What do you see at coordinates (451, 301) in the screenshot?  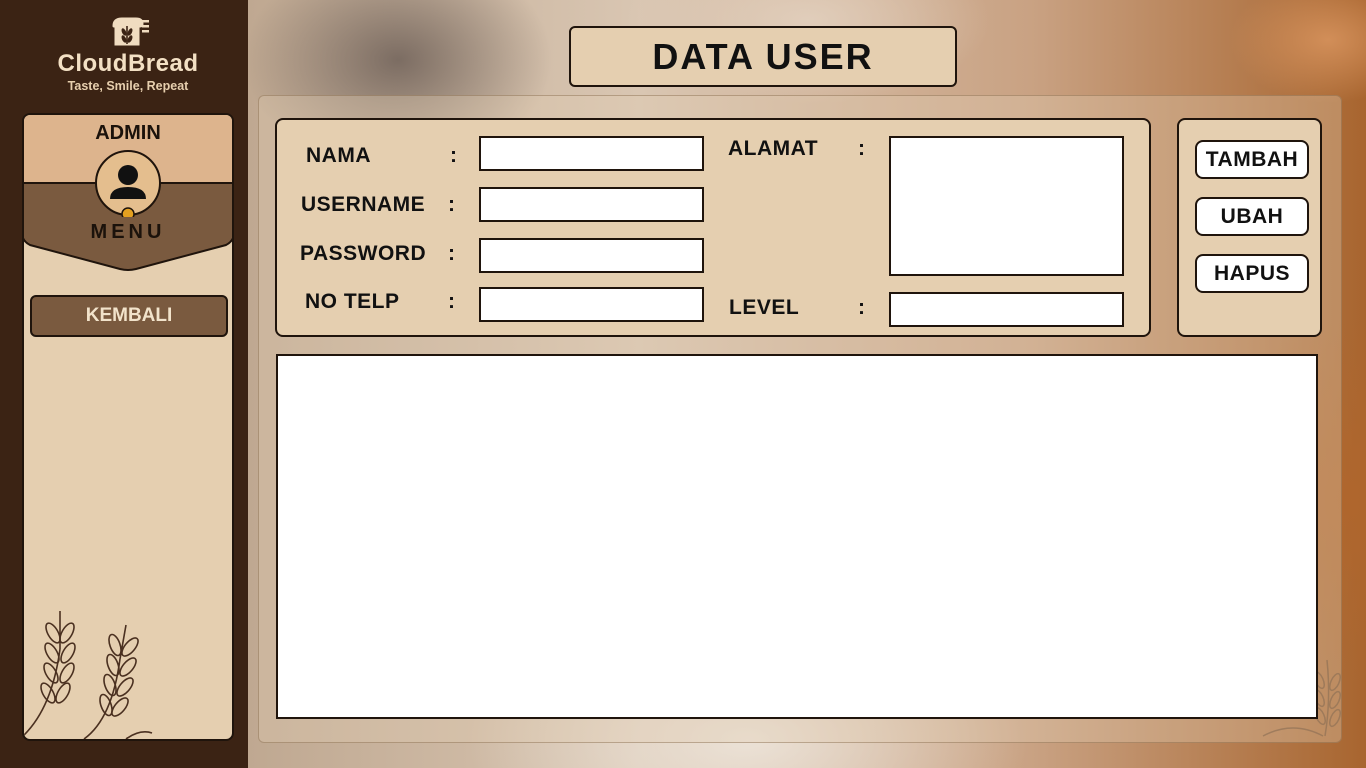 I see `no-telp-colon: :` at bounding box center [451, 301].